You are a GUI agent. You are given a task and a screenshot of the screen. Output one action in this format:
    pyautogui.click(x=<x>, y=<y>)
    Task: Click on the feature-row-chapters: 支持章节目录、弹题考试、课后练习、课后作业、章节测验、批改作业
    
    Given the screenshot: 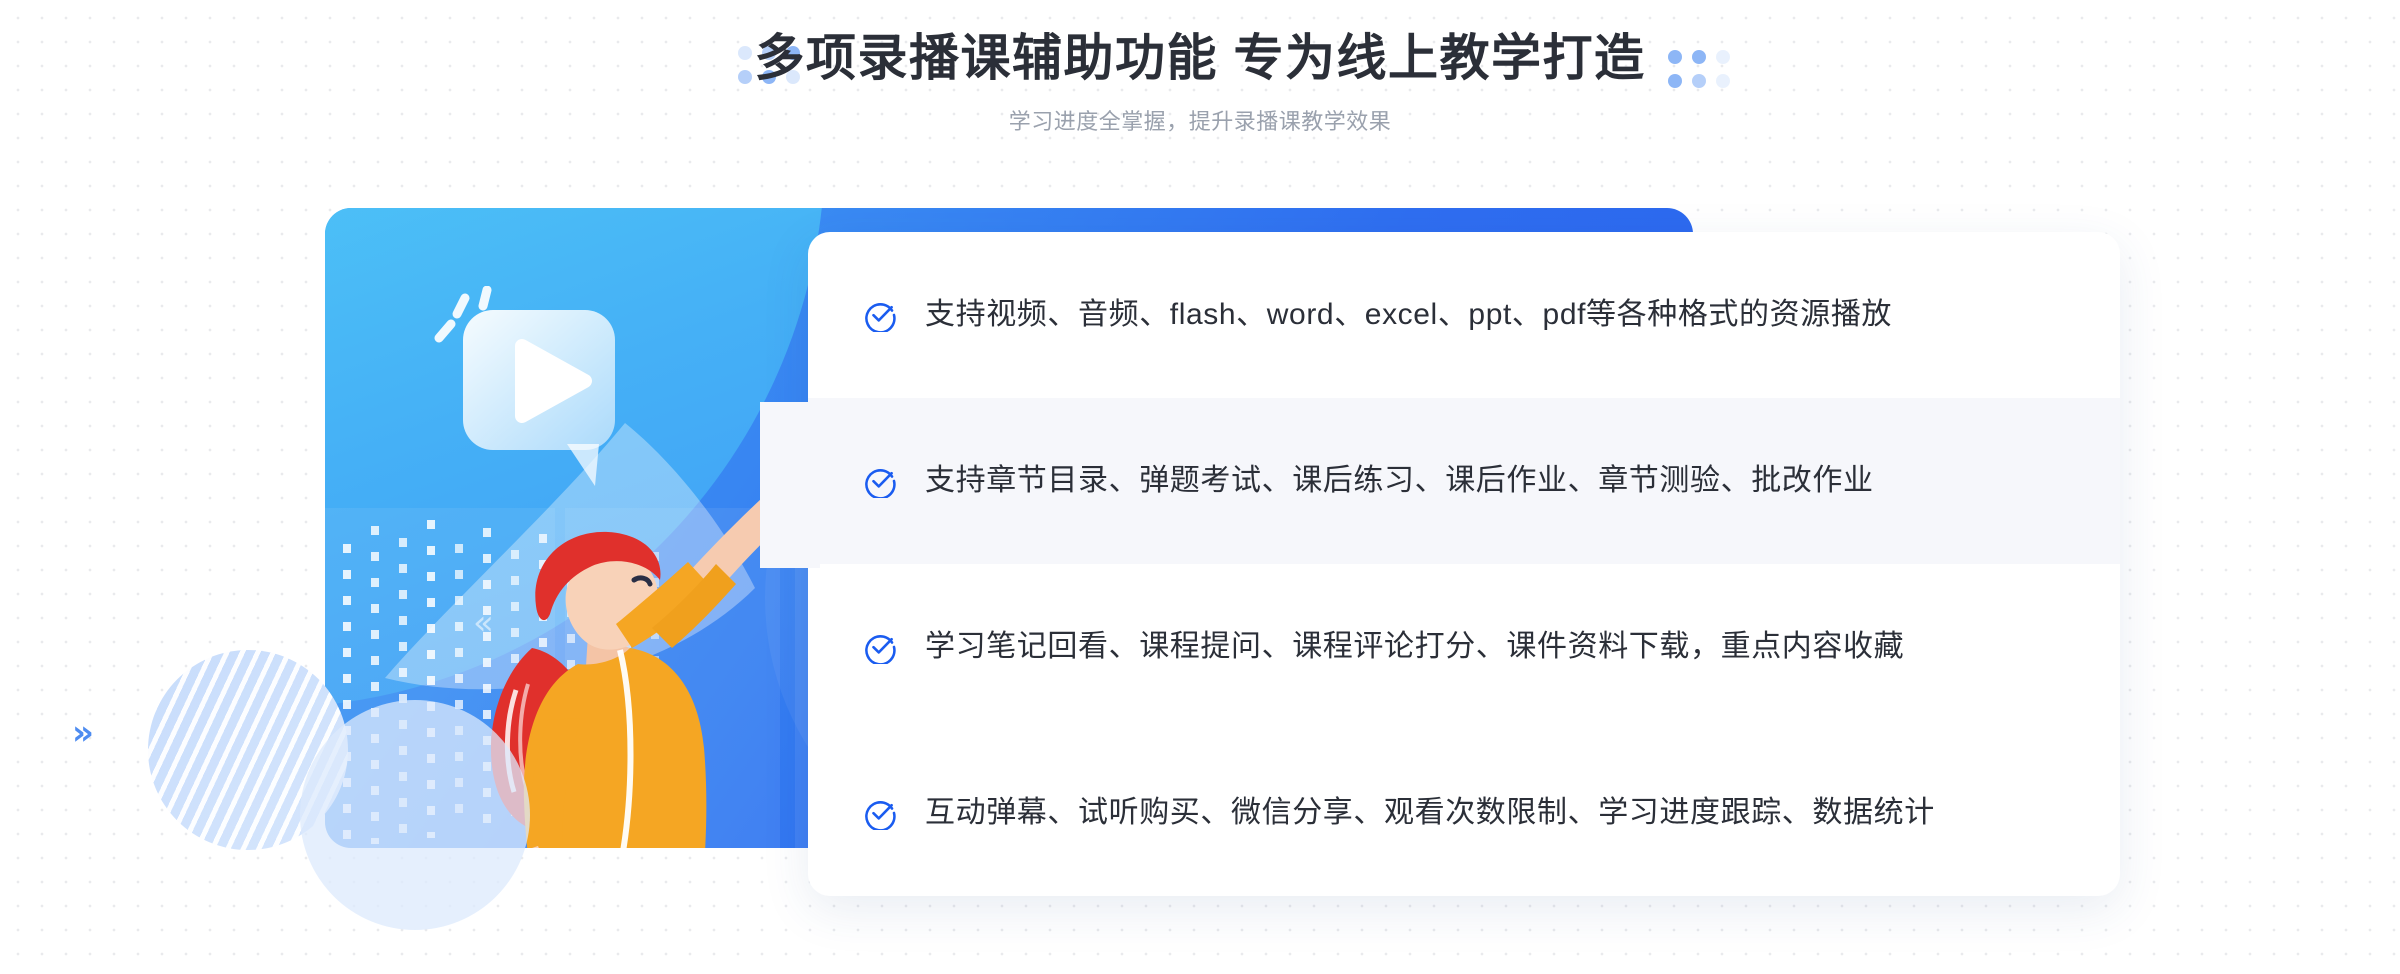 What is the action you would take?
    pyautogui.click(x=1464, y=481)
    